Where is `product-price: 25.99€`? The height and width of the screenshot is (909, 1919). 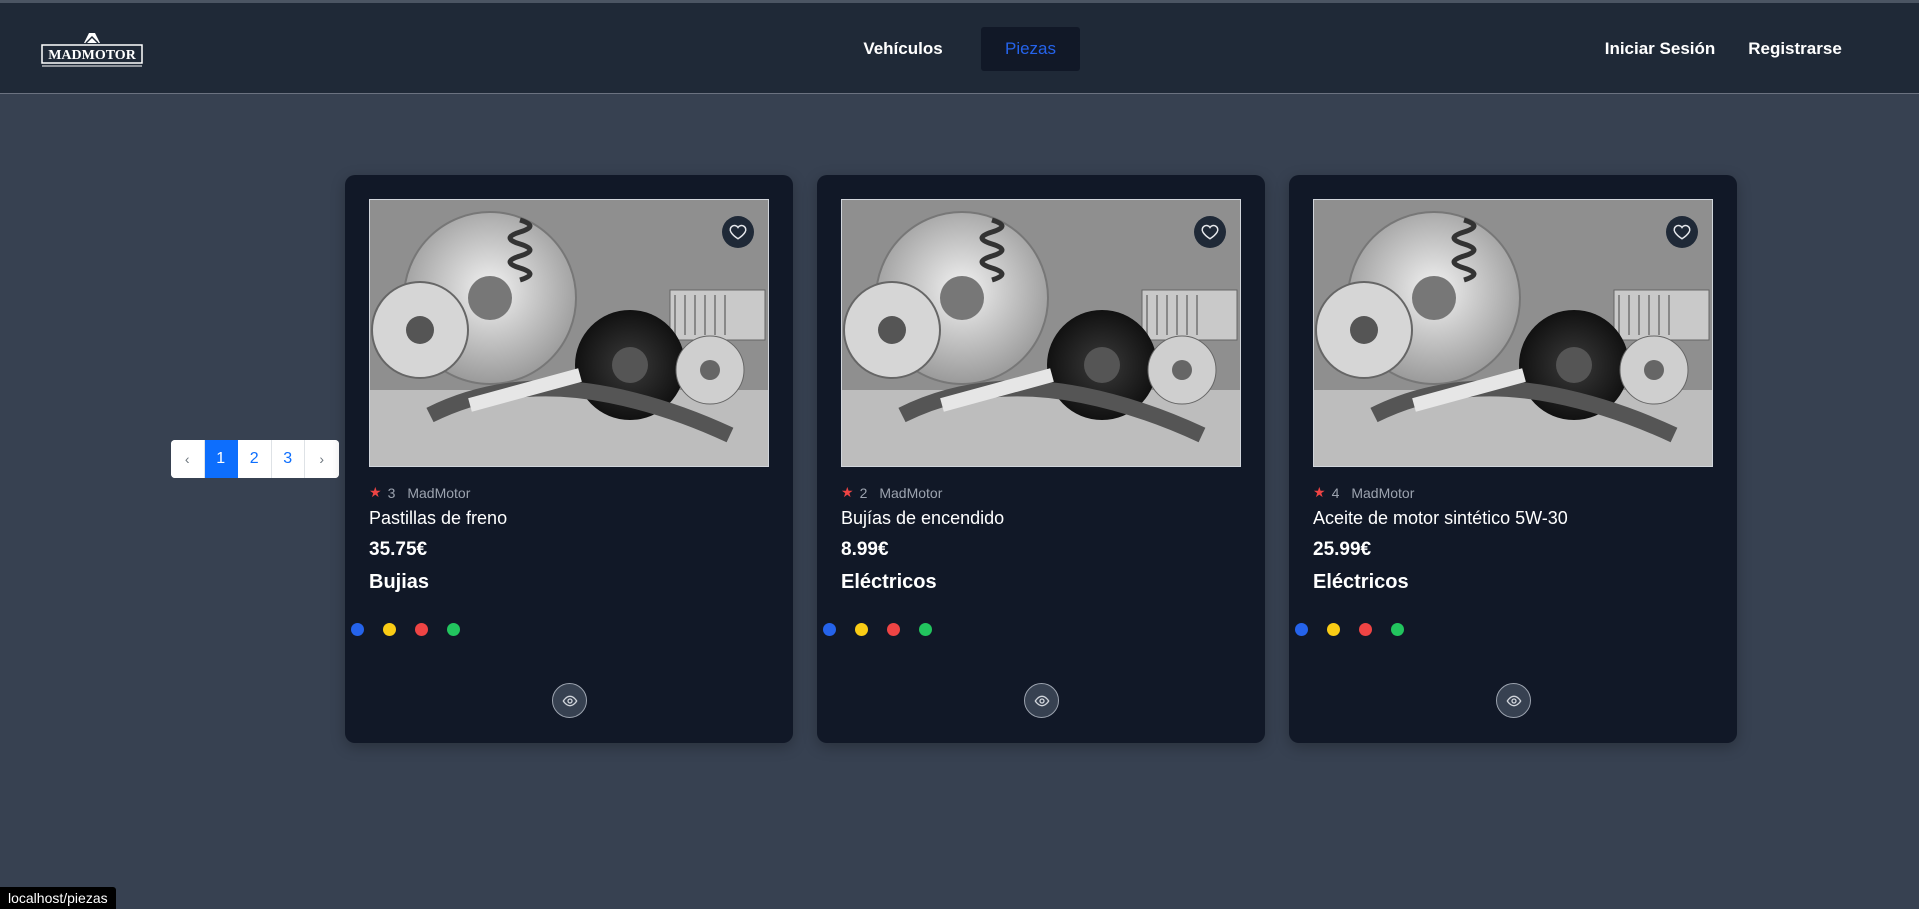
product-price: 25.99€ is located at coordinates (1342, 549).